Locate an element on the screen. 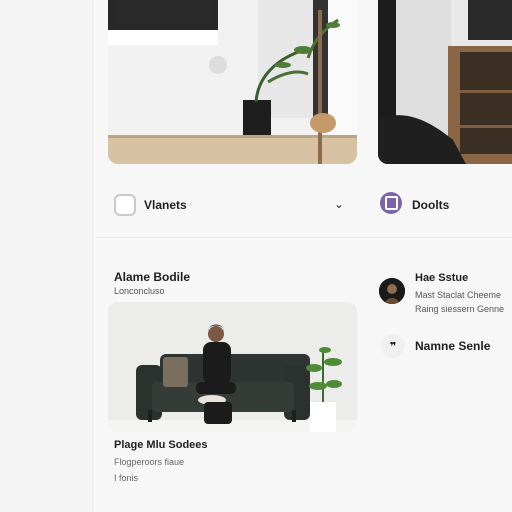 The image size is (512, 512). photo-card-shelf is located at coordinates (445, 82).